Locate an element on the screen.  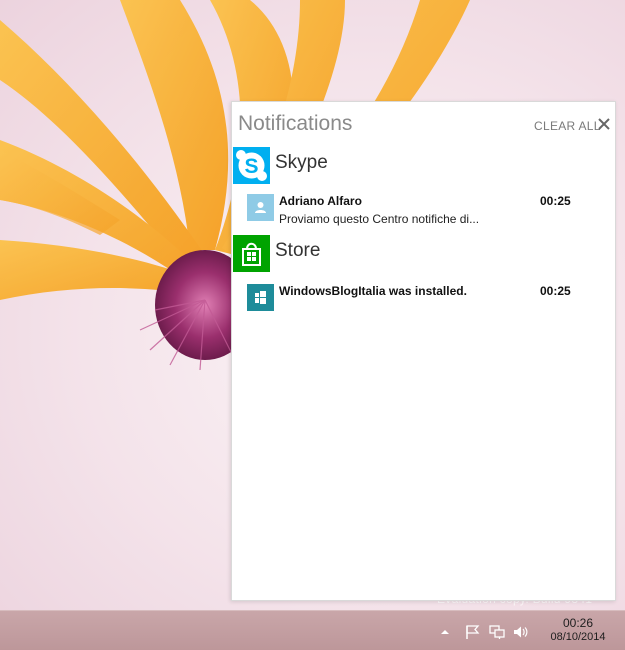
clock-date: 08/10/2014 is located at coordinates (578, 637).